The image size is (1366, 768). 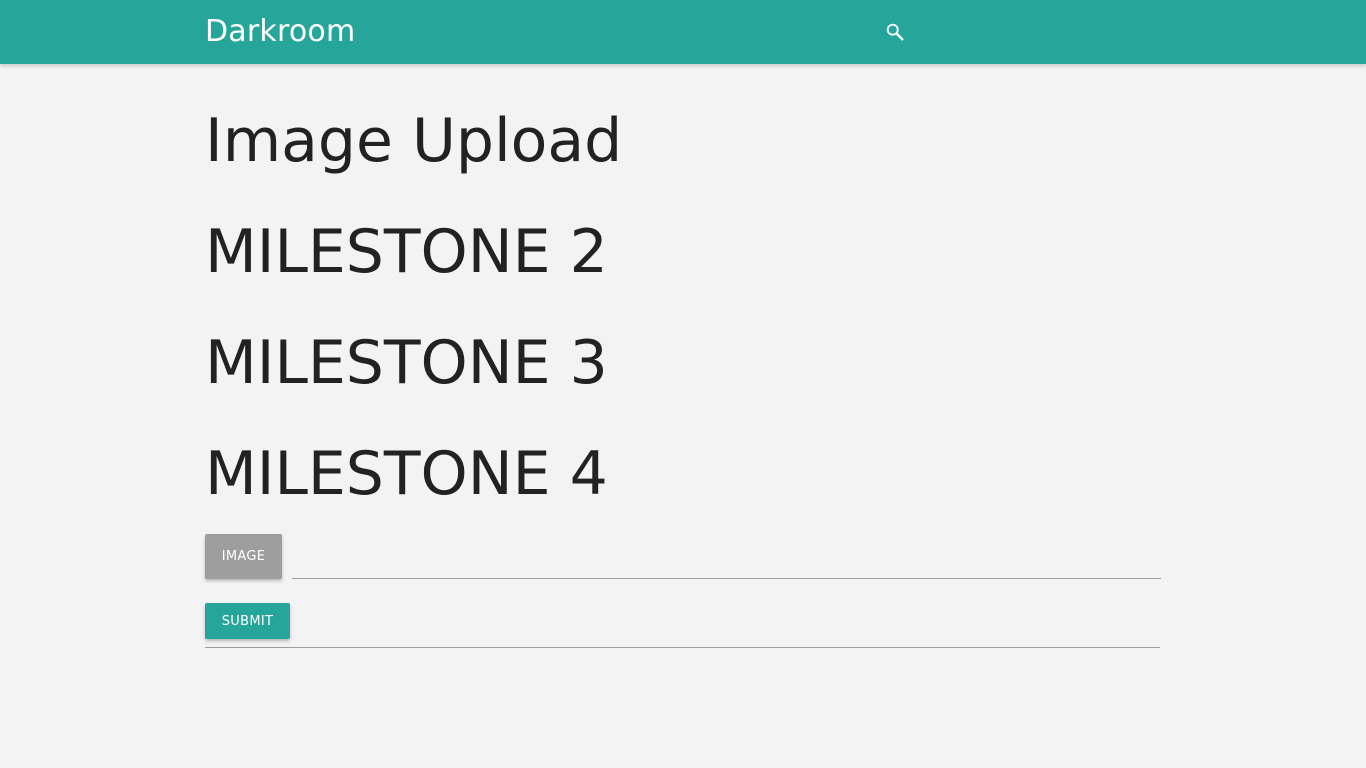 I want to click on milestone-3-heading: MILESTONE 3, so click(x=406, y=363).